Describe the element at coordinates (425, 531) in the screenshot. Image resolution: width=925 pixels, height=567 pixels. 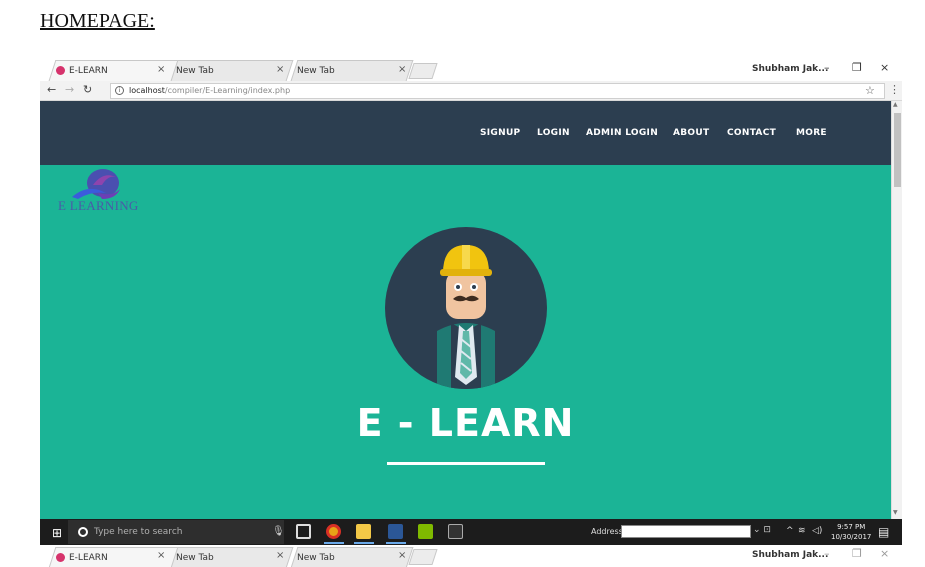
I see `notepad-icon` at that location.